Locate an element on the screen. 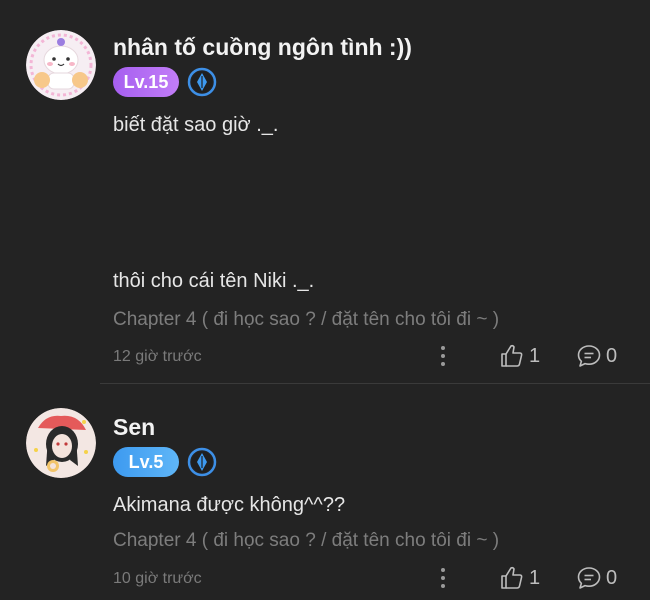 The width and height of the screenshot is (650, 600). comment-text: thôi cho cái tên Niki ._. is located at coordinates (214, 281).